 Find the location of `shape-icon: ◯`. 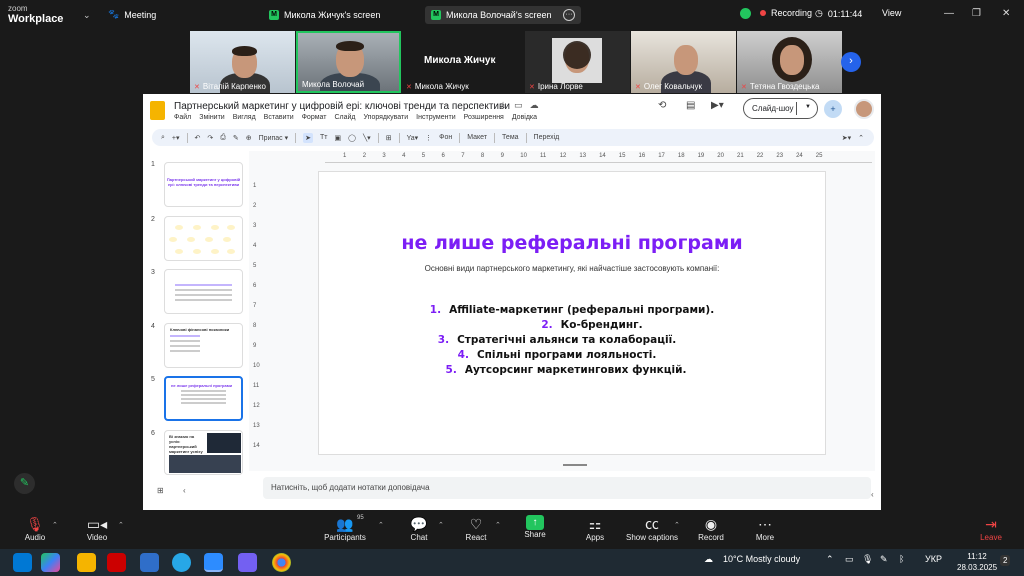

shape-icon: ◯ is located at coordinates (352, 138).